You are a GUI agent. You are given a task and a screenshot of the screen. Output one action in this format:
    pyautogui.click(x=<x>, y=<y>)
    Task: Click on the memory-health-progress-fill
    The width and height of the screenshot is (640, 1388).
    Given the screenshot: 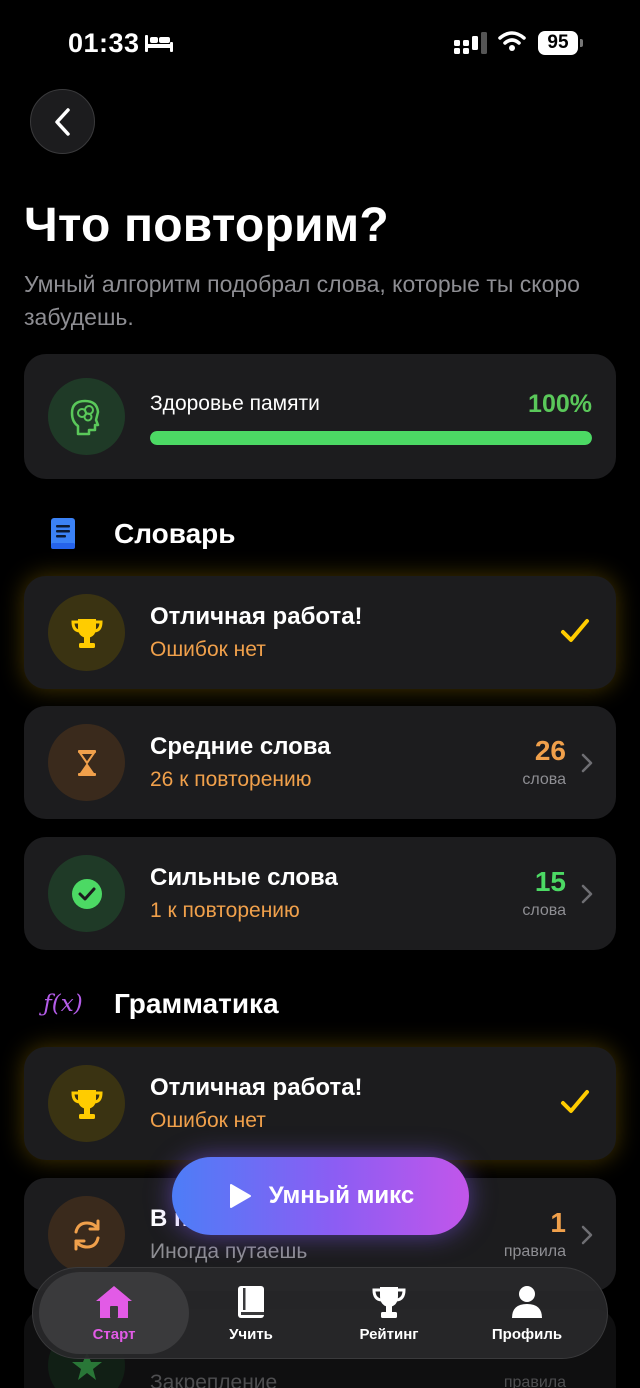 What is the action you would take?
    pyautogui.click(x=371, y=438)
    